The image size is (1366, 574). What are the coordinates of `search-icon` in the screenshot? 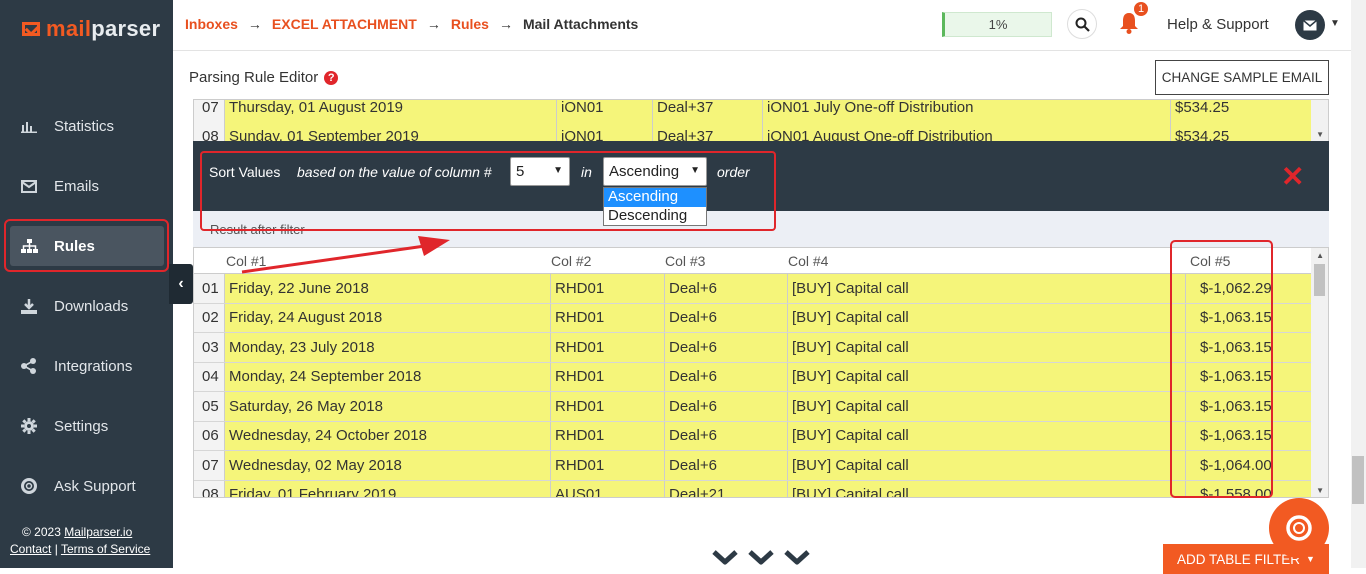 It's located at (1082, 24).